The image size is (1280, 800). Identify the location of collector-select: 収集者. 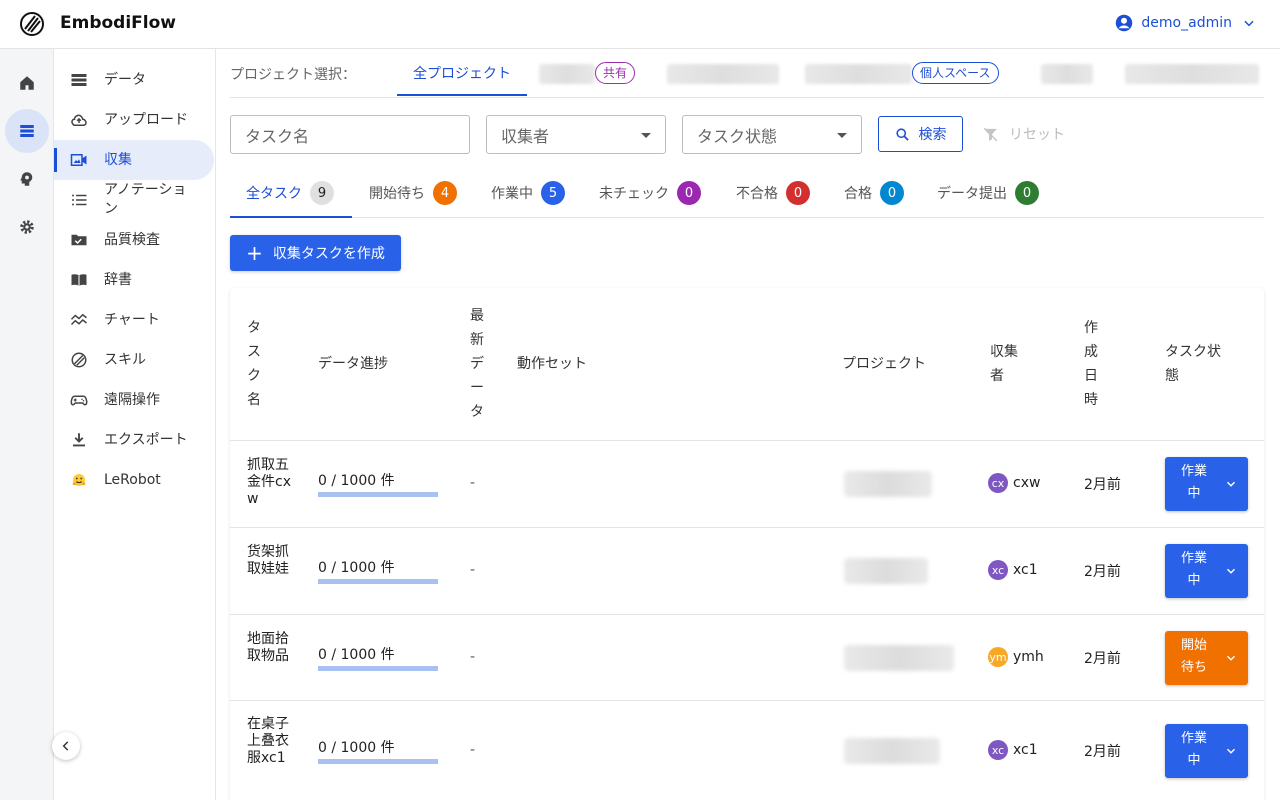
(576, 134).